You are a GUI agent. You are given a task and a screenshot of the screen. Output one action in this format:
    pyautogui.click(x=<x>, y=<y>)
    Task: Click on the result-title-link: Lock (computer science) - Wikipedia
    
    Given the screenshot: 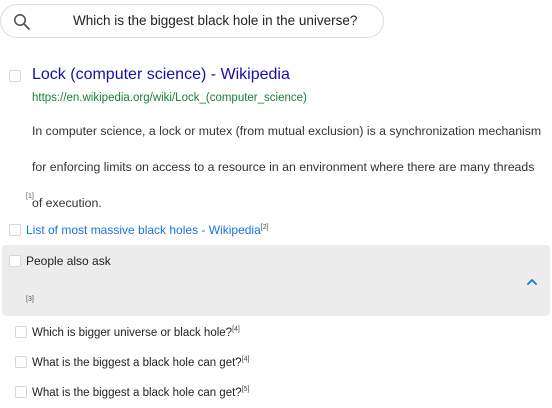 What is the action you would take?
    pyautogui.click(x=161, y=75)
    